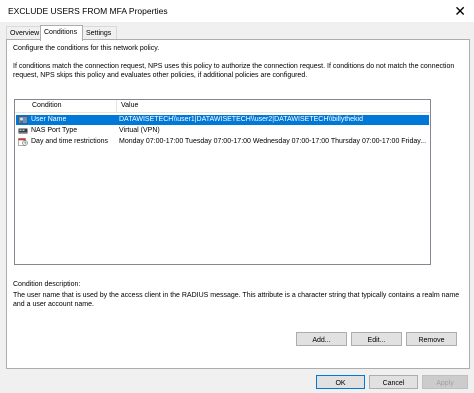 The image size is (474, 393). Describe the element at coordinates (54, 130) in the screenshot. I see `condition-name: NAS Port Type` at that location.